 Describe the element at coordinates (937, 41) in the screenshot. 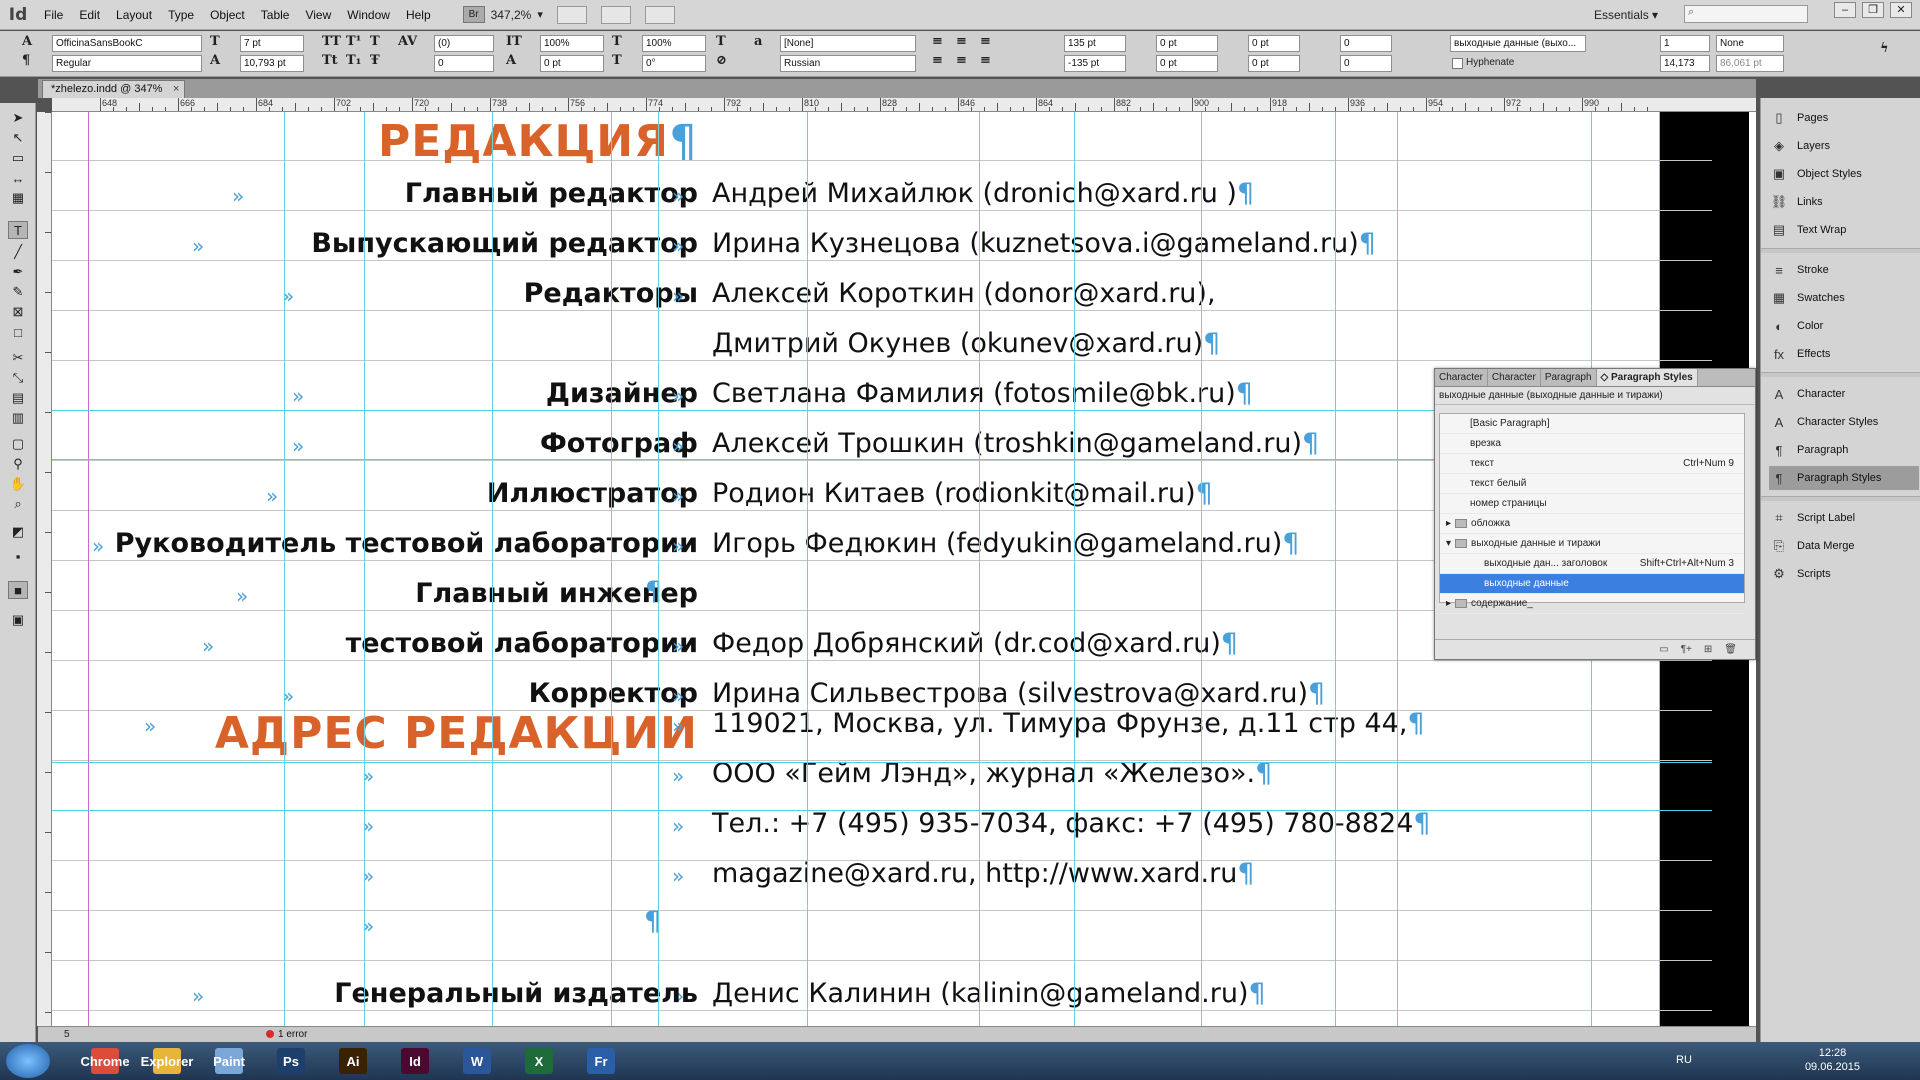

I see `align-left-icon: ≡` at that location.